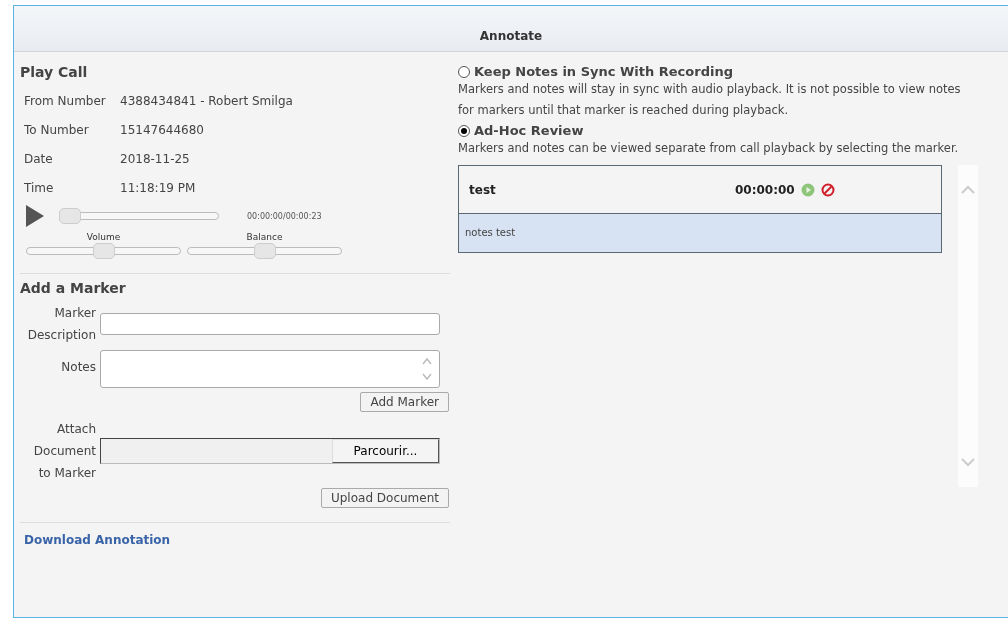 This screenshot has width=1008, height=620. What do you see at coordinates (511, 36) in the screenshot?
I see `window-title: Annotate` at bounding box center [511, 36].